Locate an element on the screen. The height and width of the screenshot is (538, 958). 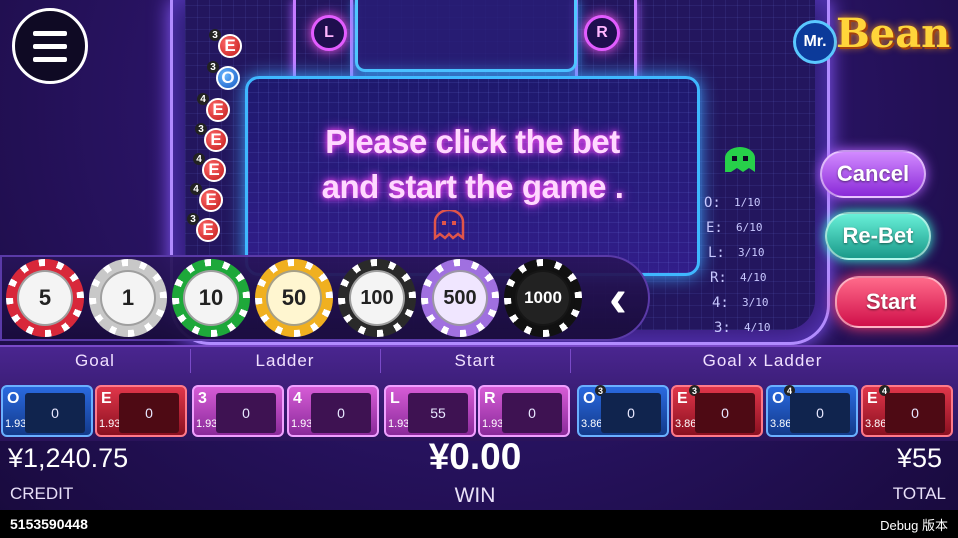
stat-key: 4: is located at coordinates (720, 302).